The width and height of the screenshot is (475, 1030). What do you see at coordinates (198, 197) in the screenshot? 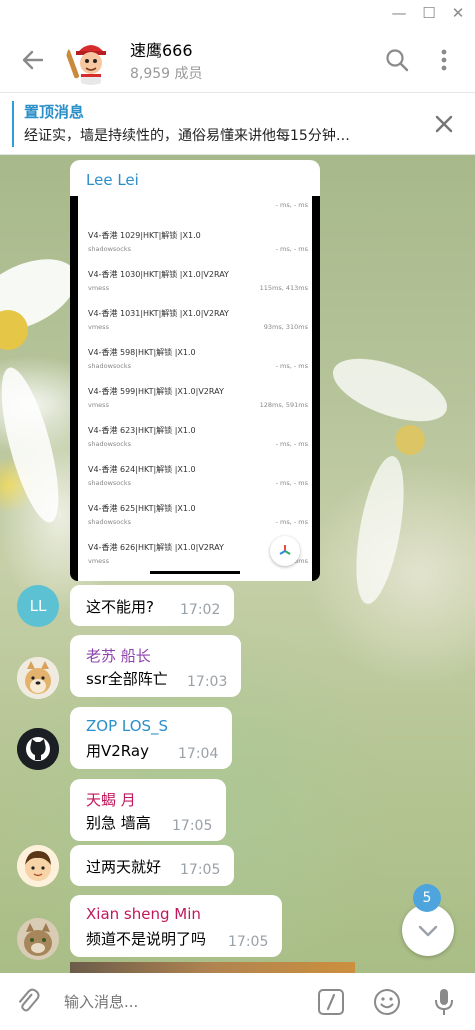
I see `proxy-type: shadowsocks` at bounding box center [198, 197].